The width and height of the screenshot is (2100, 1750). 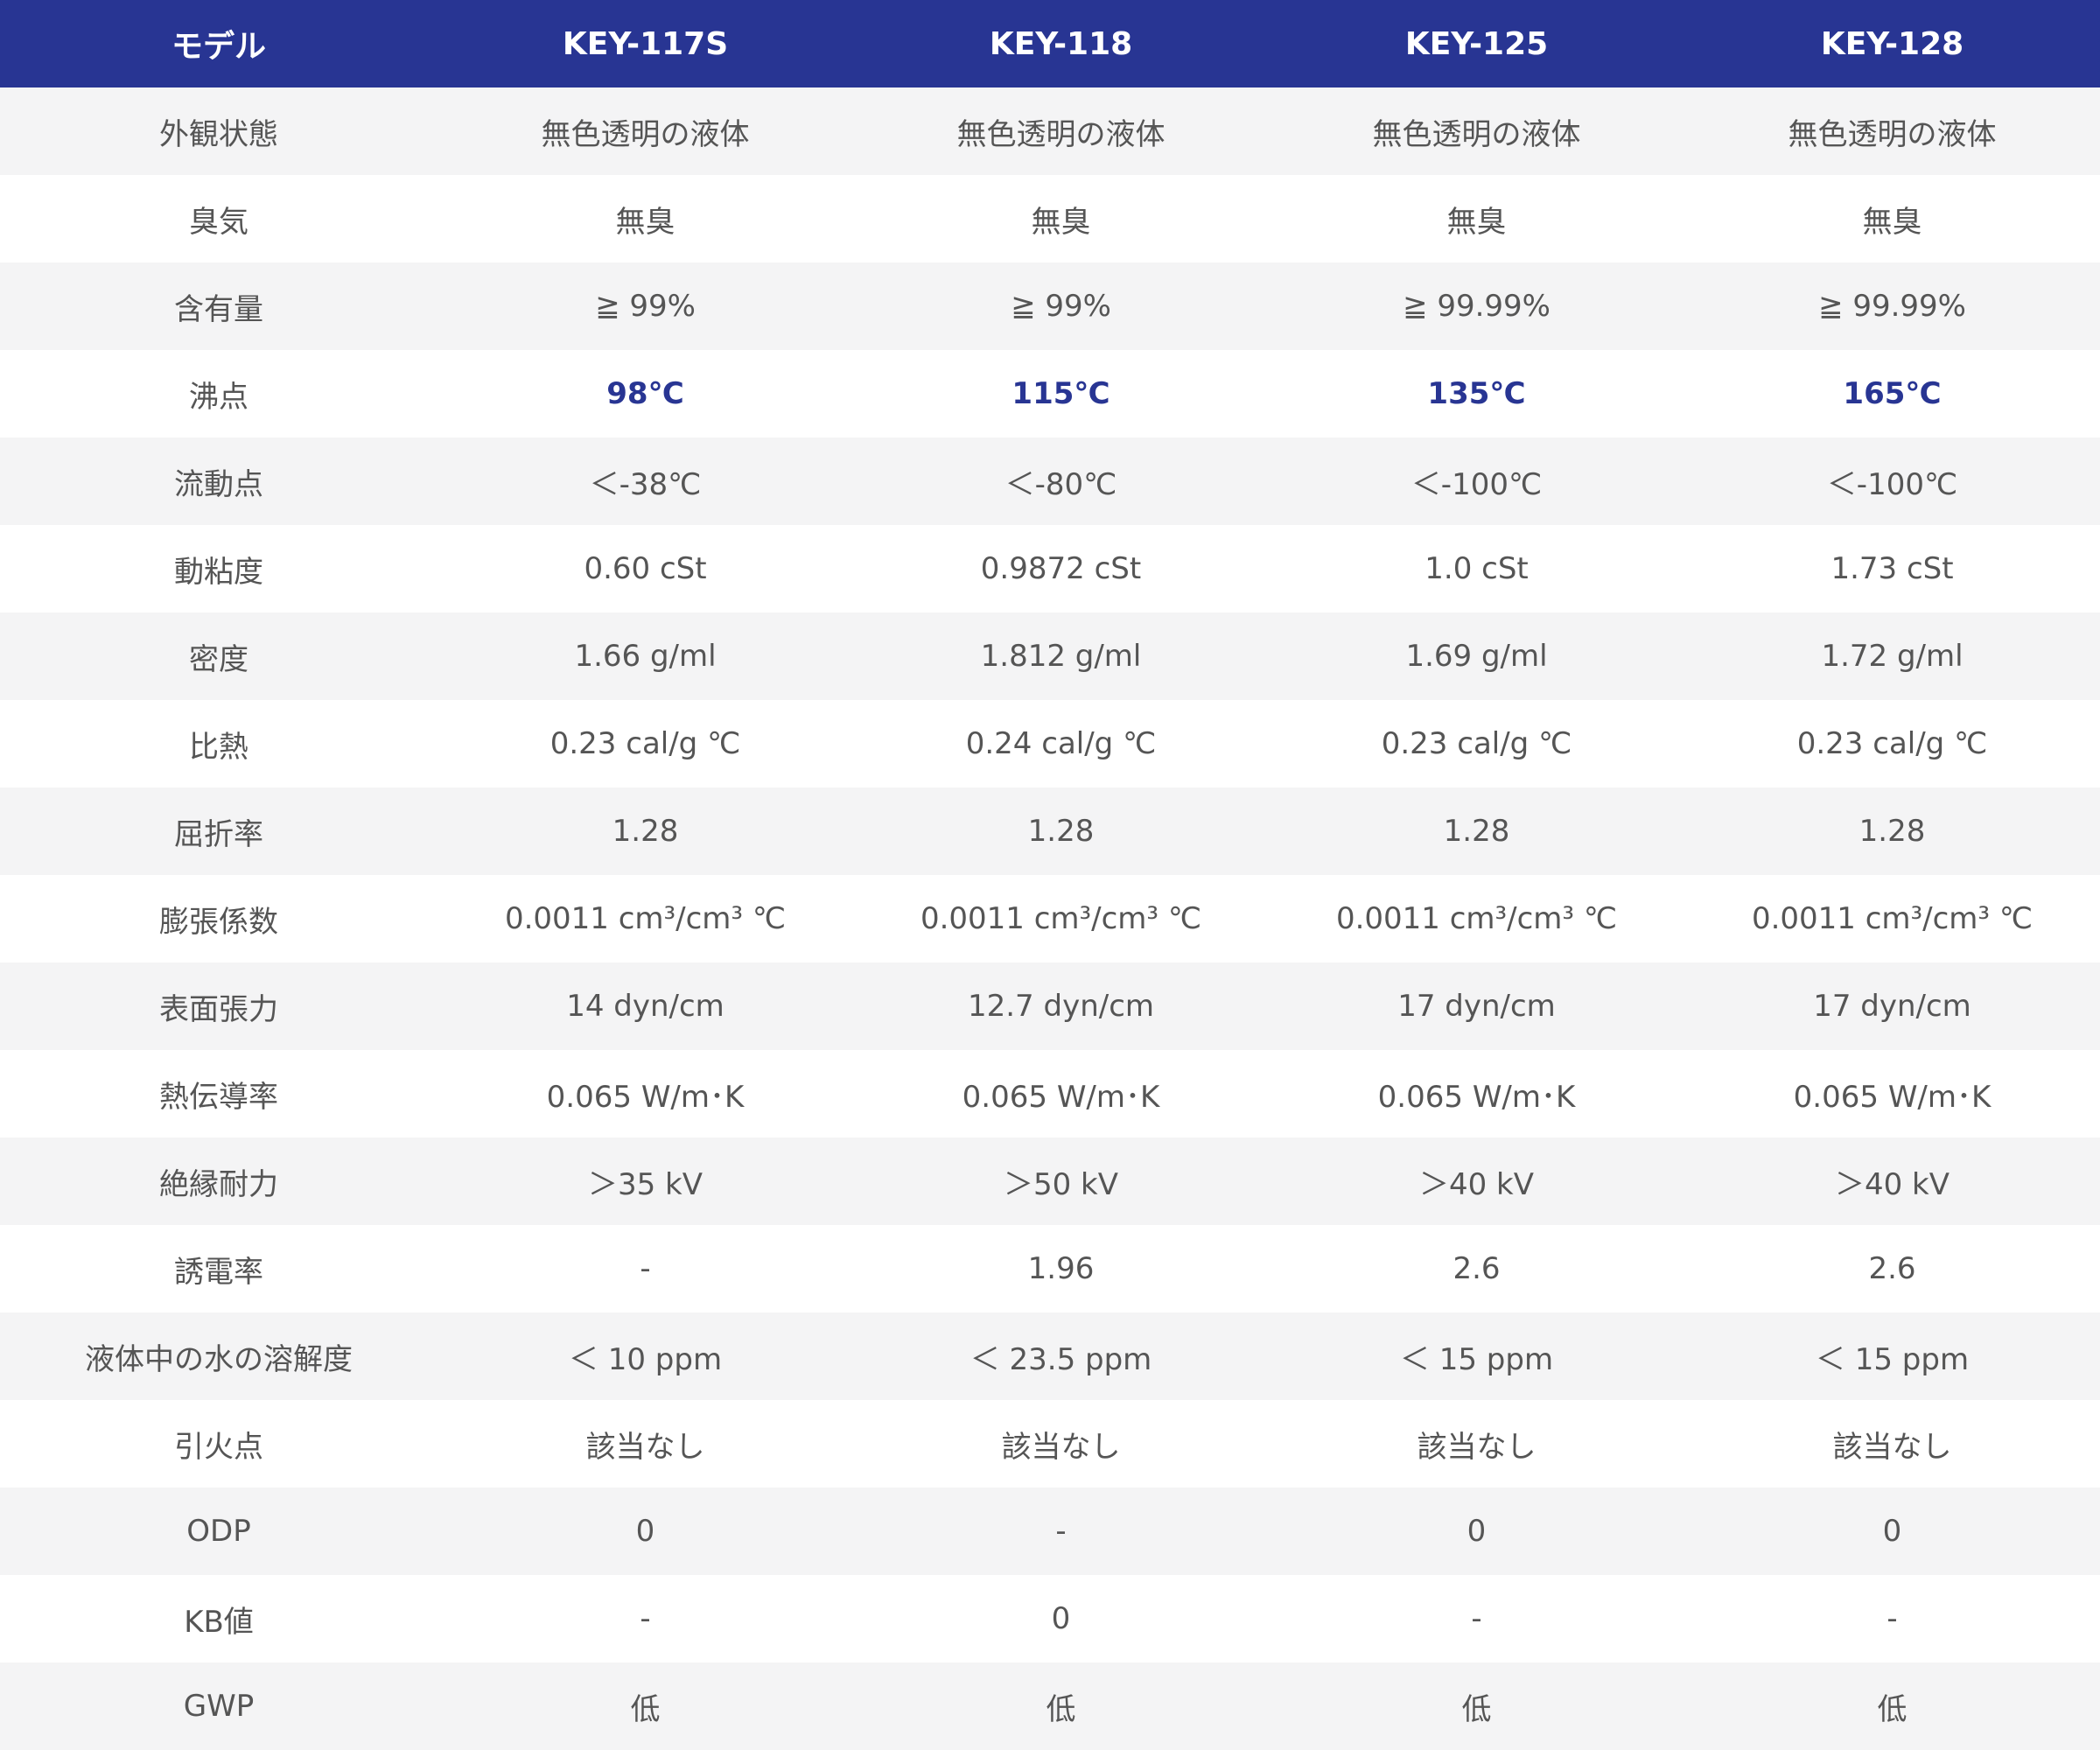 What do you see at coordinates (1061, 393) in the screenshot?
I see `table-cell-emphasis: 115℃` at bounding box center [1061, 393].